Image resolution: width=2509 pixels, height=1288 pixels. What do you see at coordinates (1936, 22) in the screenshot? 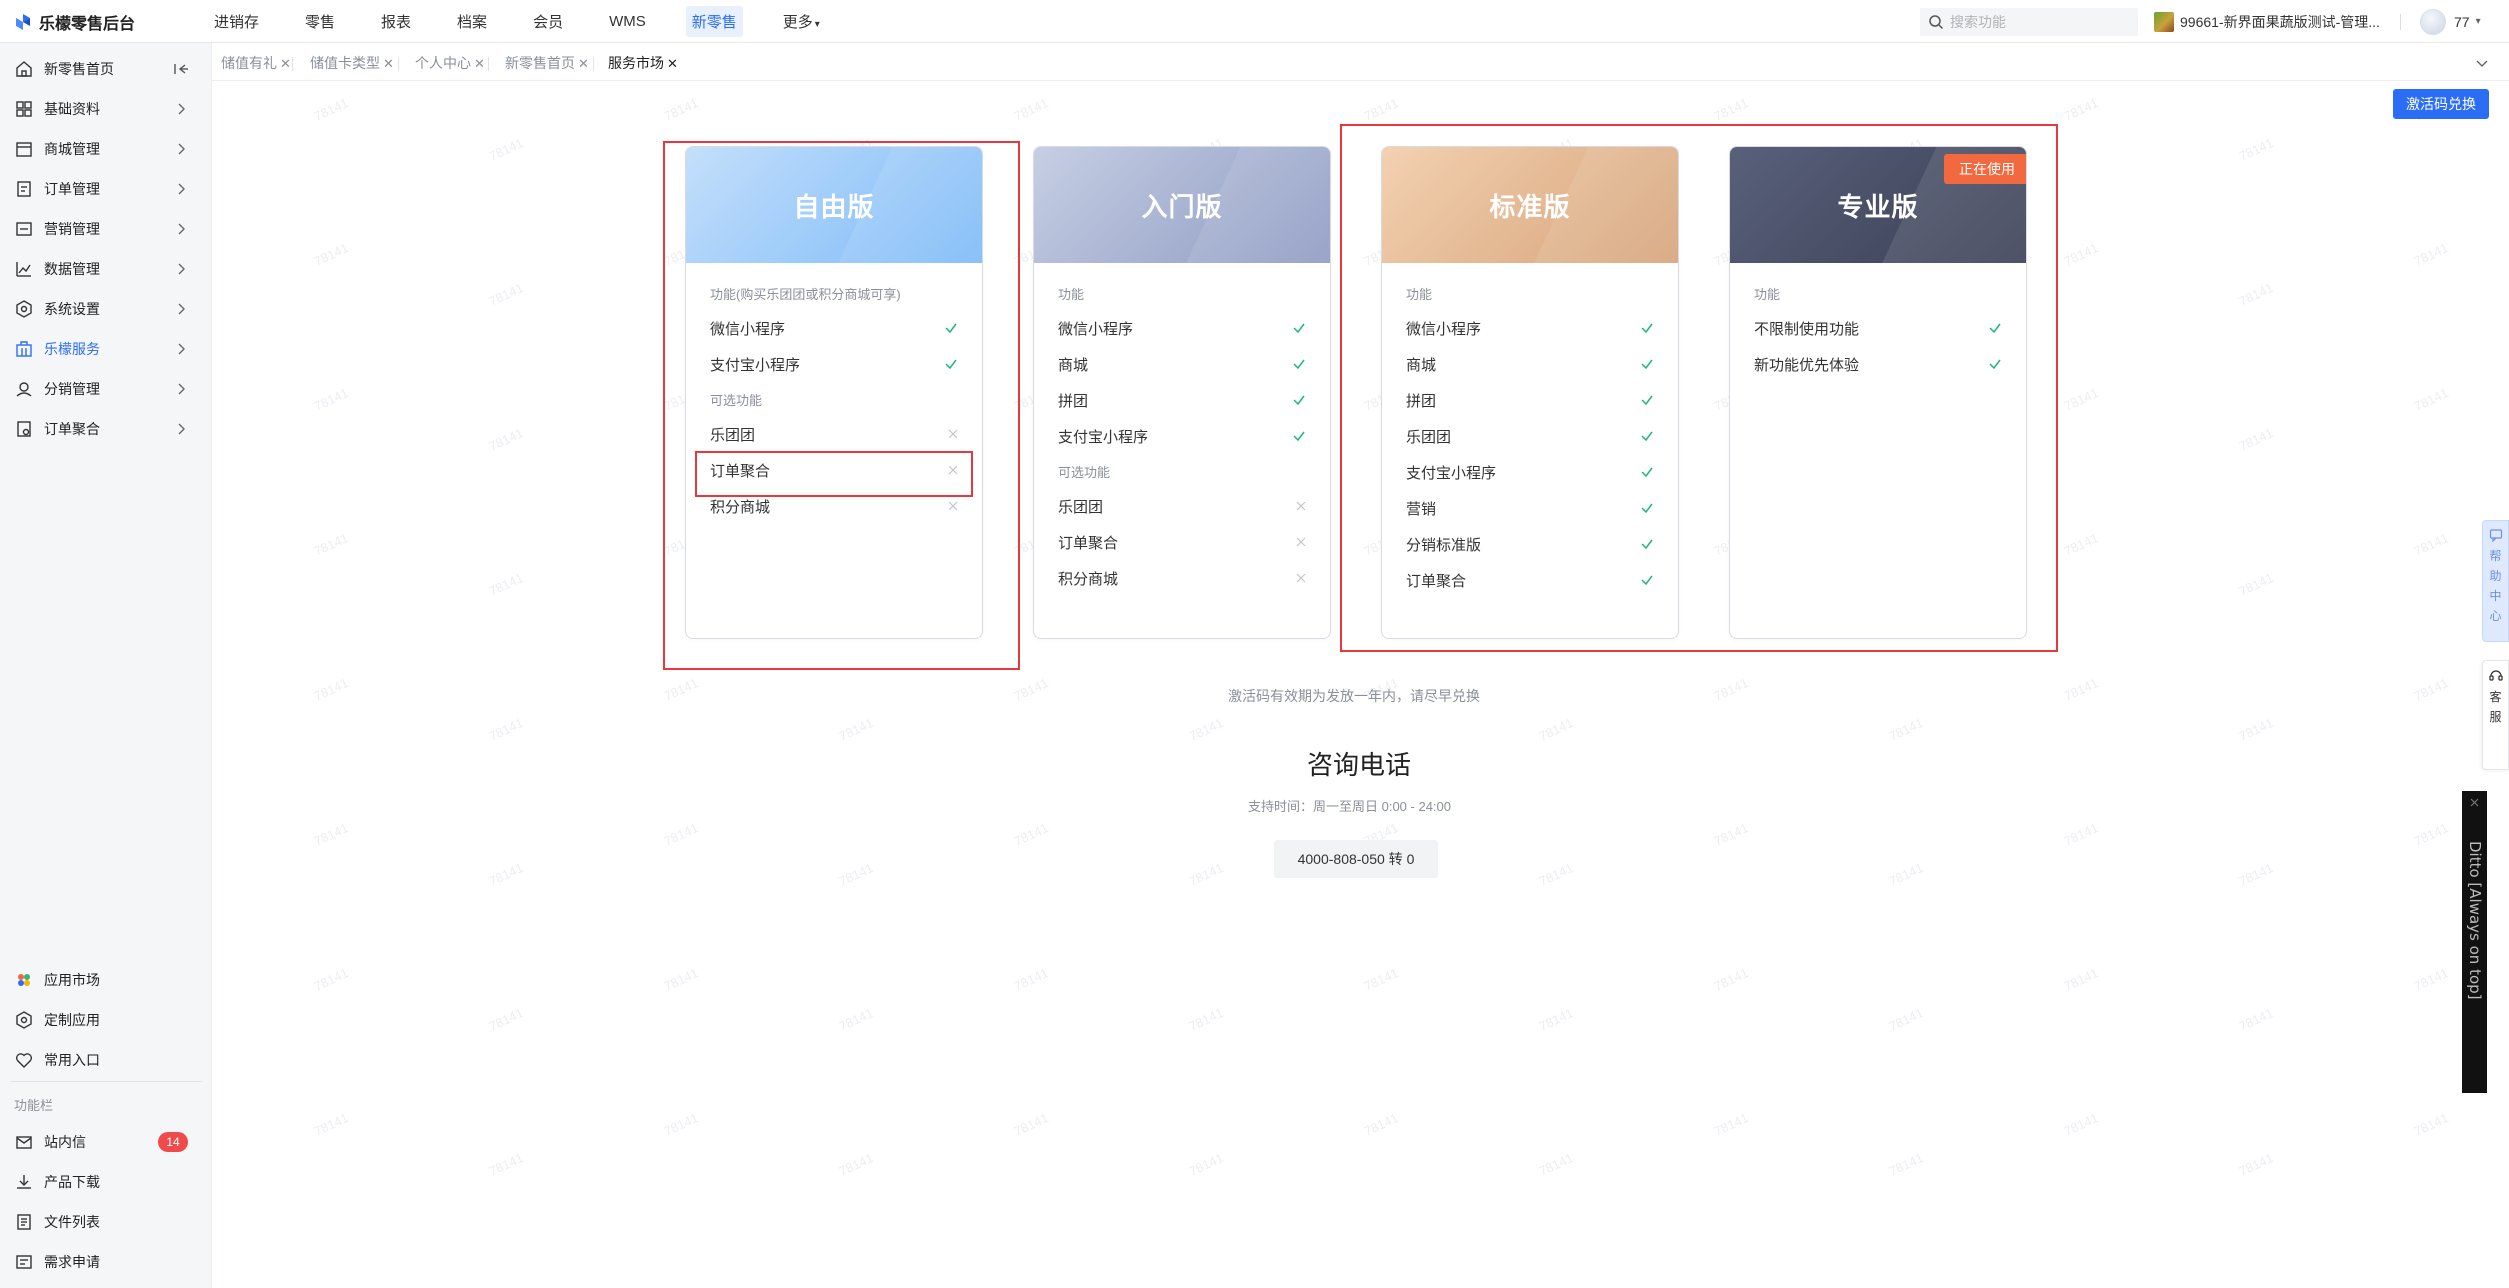
I see `search-icon` at bounding box center [1936, 22].